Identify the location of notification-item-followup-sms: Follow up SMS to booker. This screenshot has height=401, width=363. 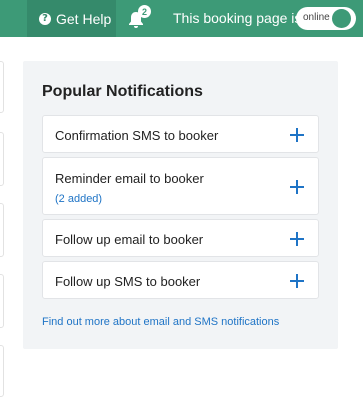
(180, 280).